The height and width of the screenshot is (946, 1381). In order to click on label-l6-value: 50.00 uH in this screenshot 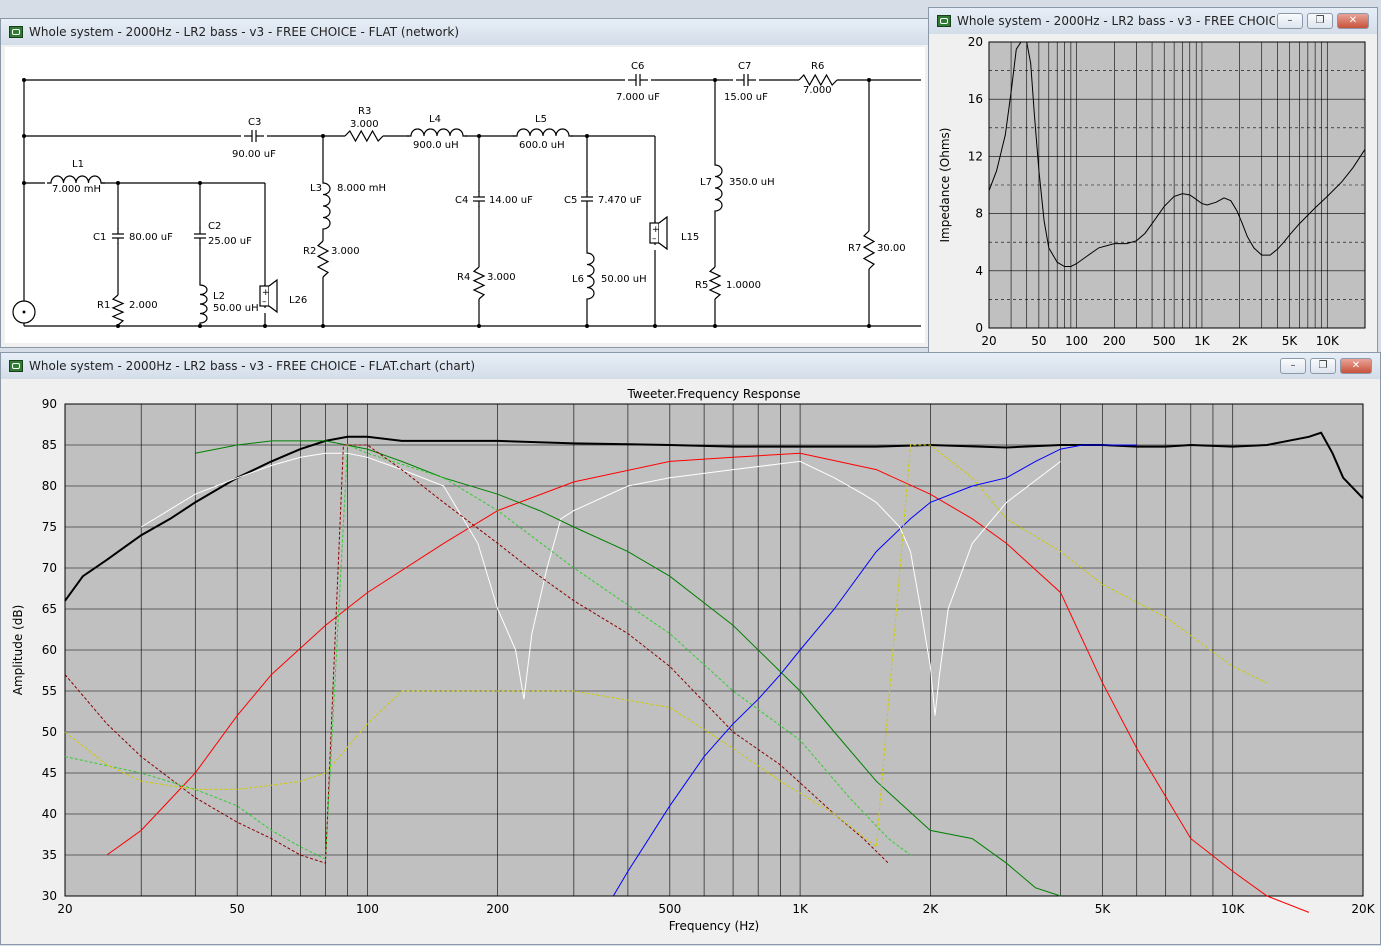, I will do `click(624, 279)`.